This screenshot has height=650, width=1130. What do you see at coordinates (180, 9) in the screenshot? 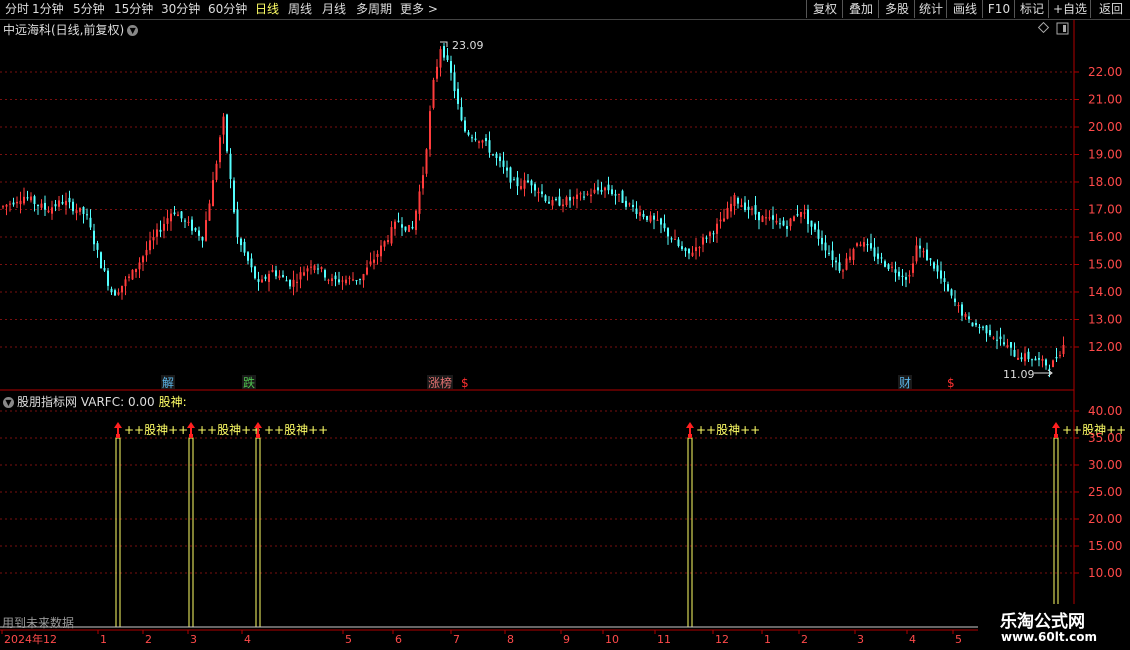
I see `tab-30min: 30分钟` at bounding box center [180, 9].